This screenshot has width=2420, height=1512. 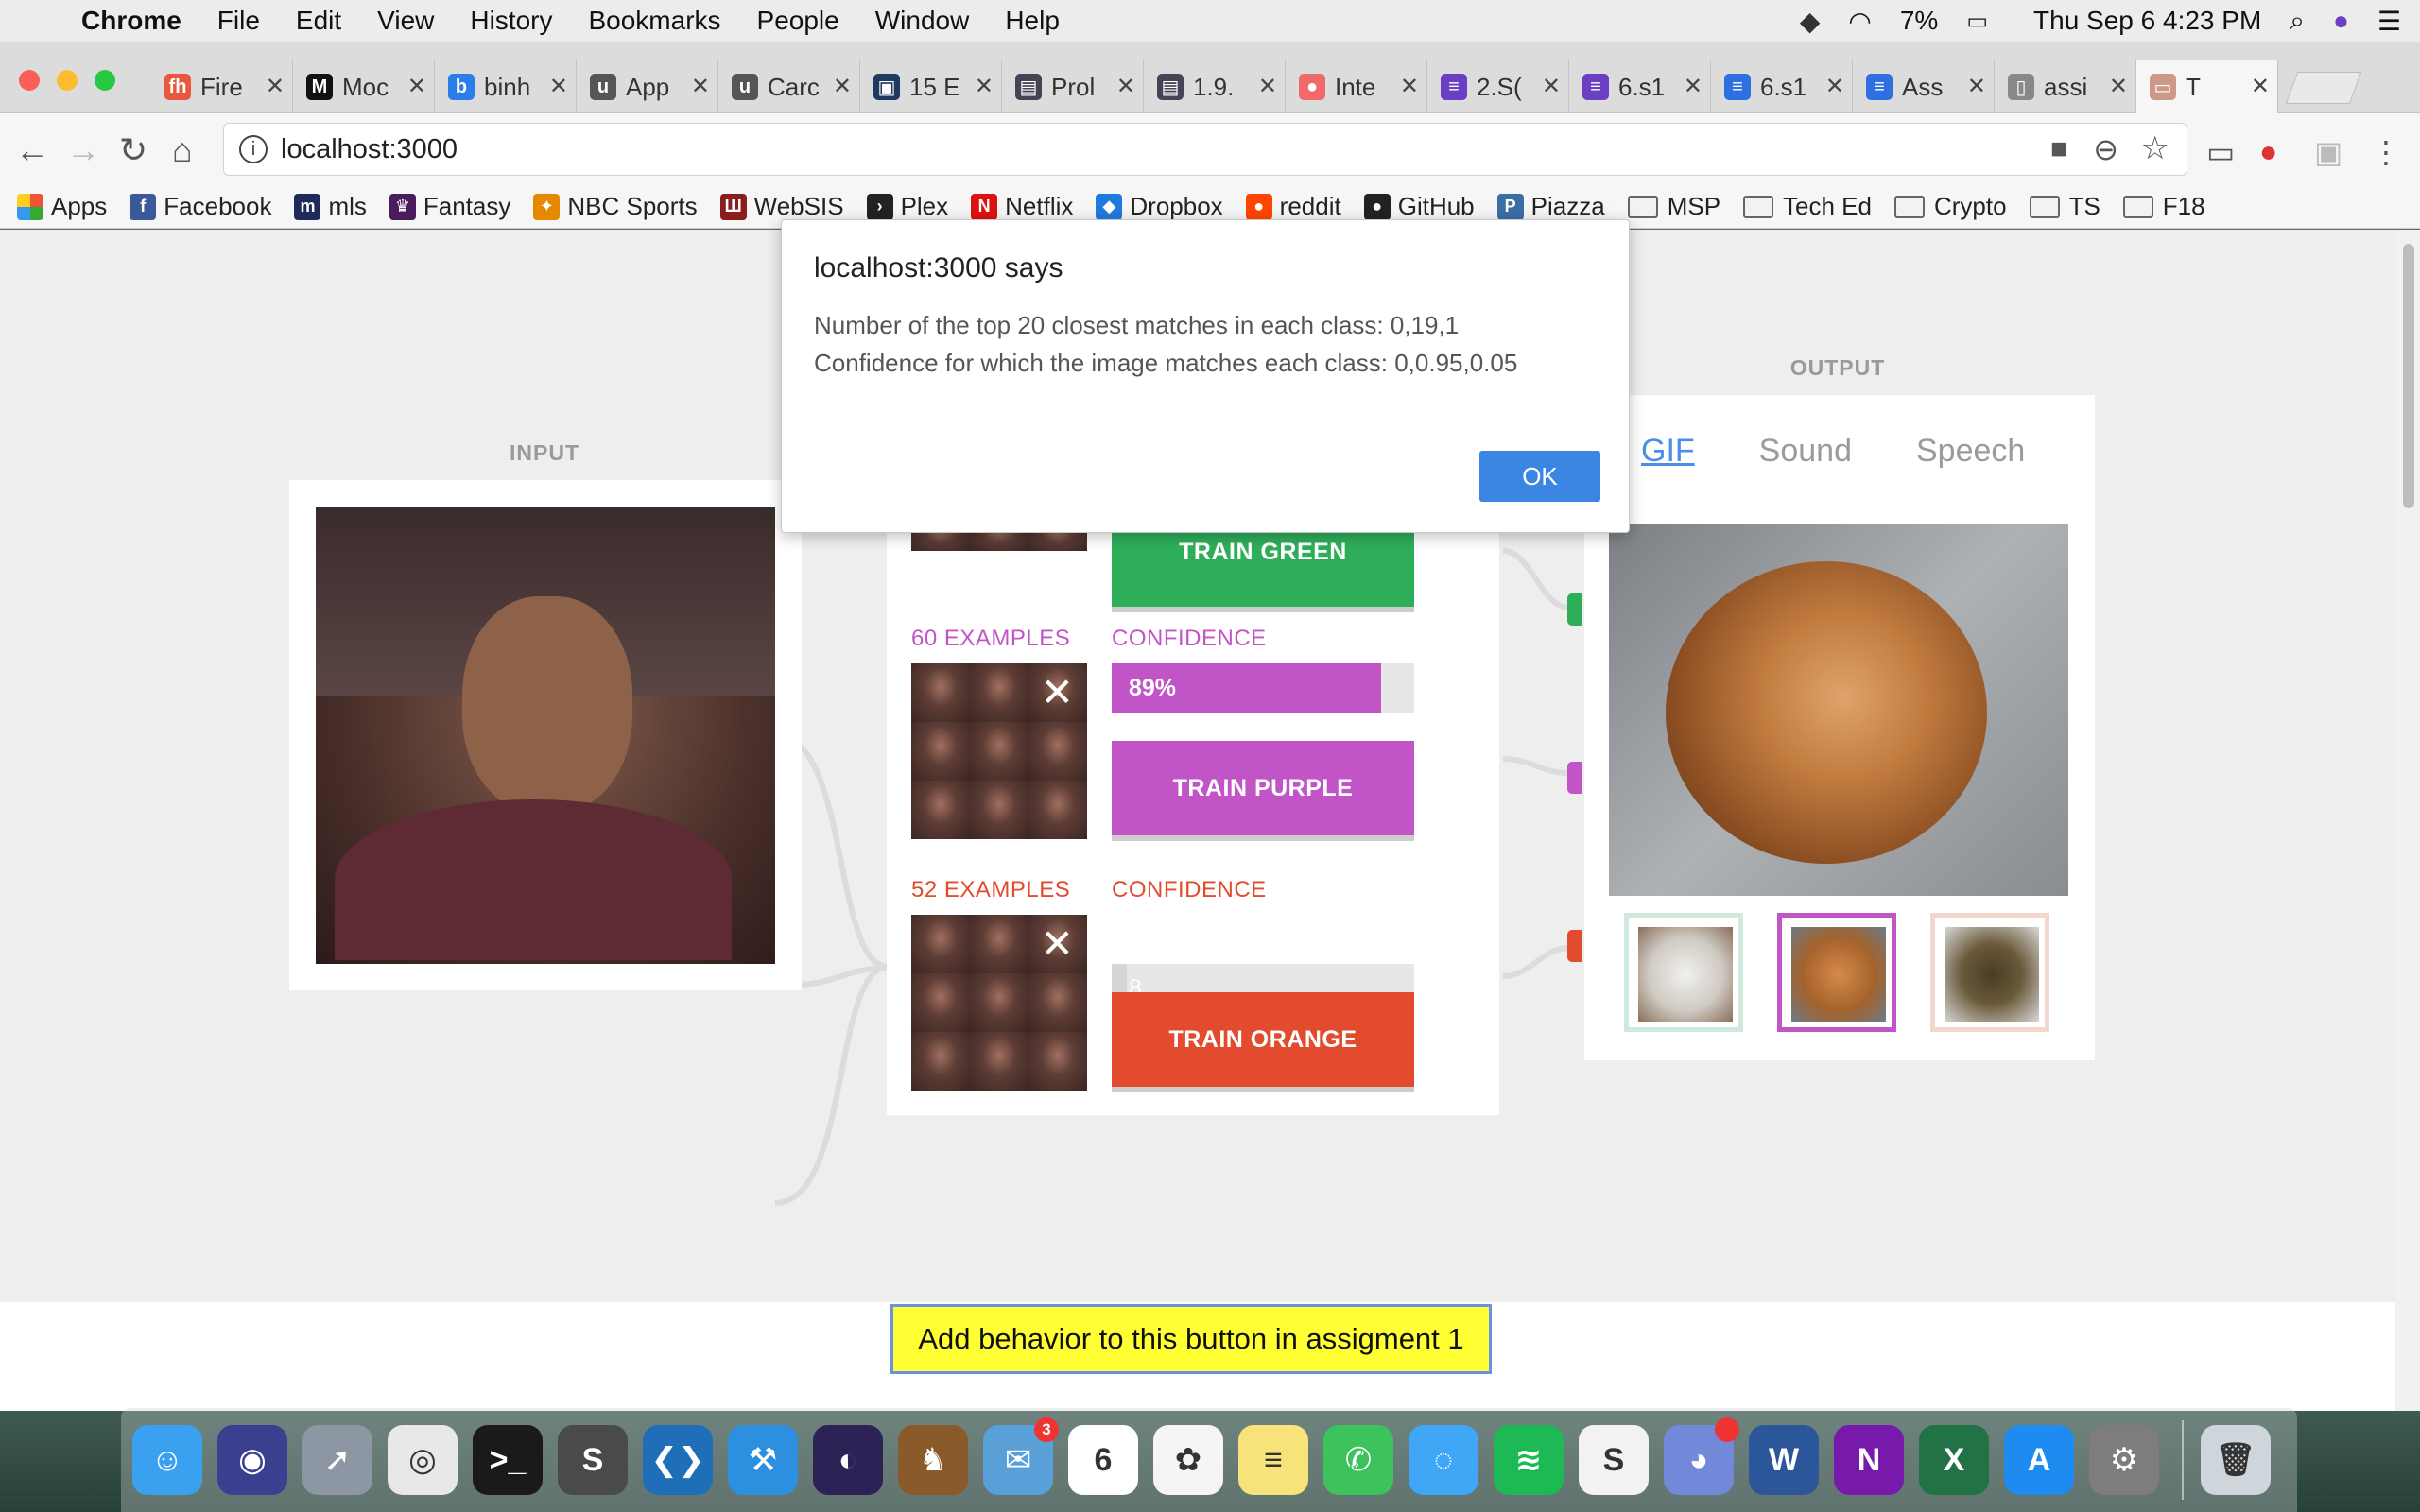 What do you see at coordinates (1551, 206) in the screenshot?
I see `bookmark-item: P Piazza` at bounding box center [1551, 206].